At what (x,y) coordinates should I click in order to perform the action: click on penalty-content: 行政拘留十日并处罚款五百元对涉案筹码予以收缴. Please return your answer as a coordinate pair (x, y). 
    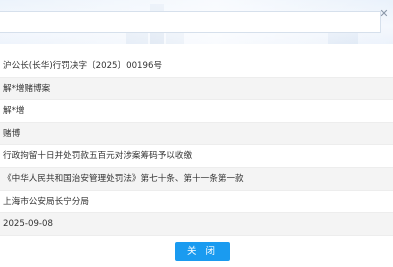
    Looking at the image, I should click on (196, 156).